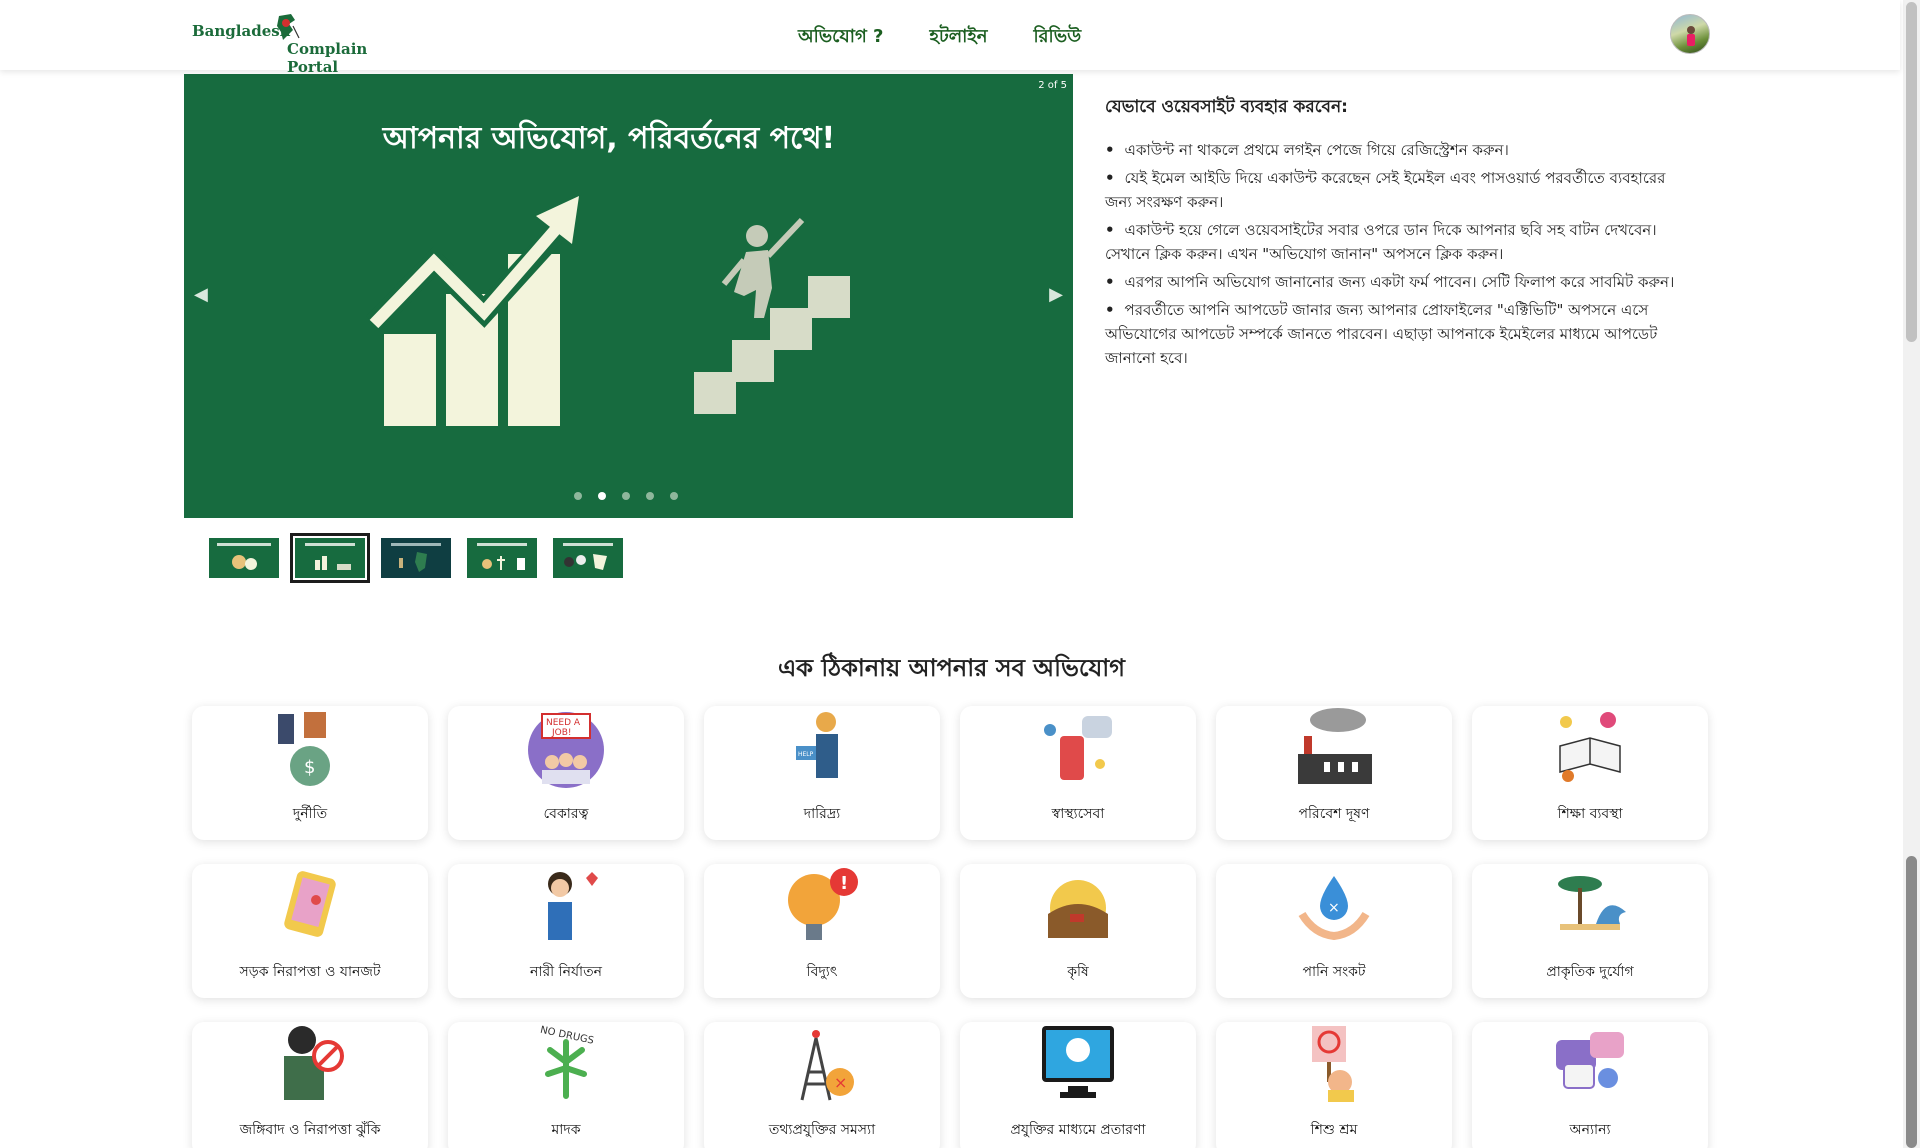 The height and width of the screenshot is (1148, 1920). I want to click on carousel-next-arrow: ▶, so click(1056, 294).